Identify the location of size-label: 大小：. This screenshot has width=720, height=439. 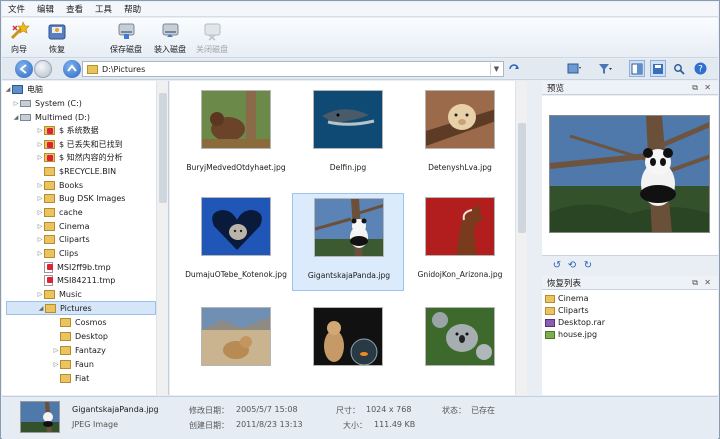
(355, 425).